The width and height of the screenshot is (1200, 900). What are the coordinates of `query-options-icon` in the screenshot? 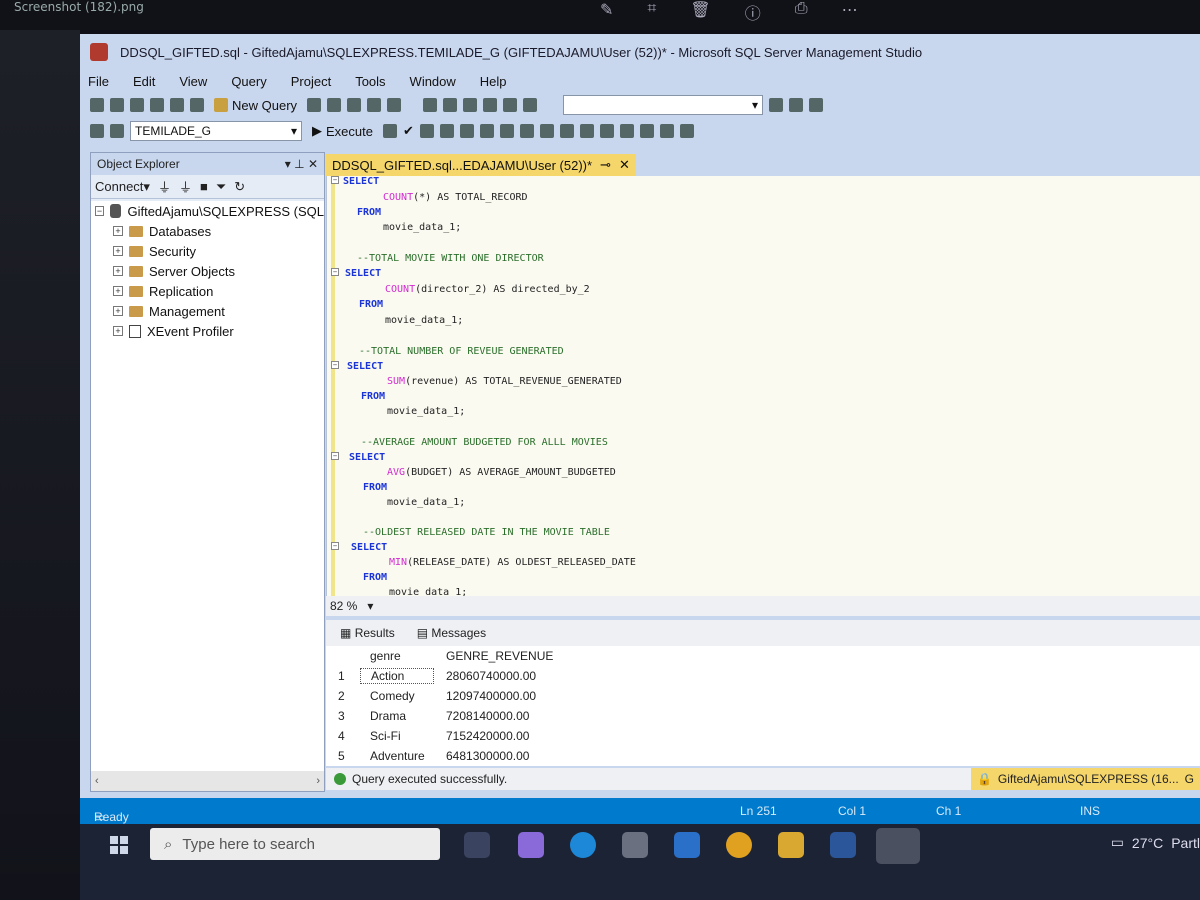 It's located at (446, 131).